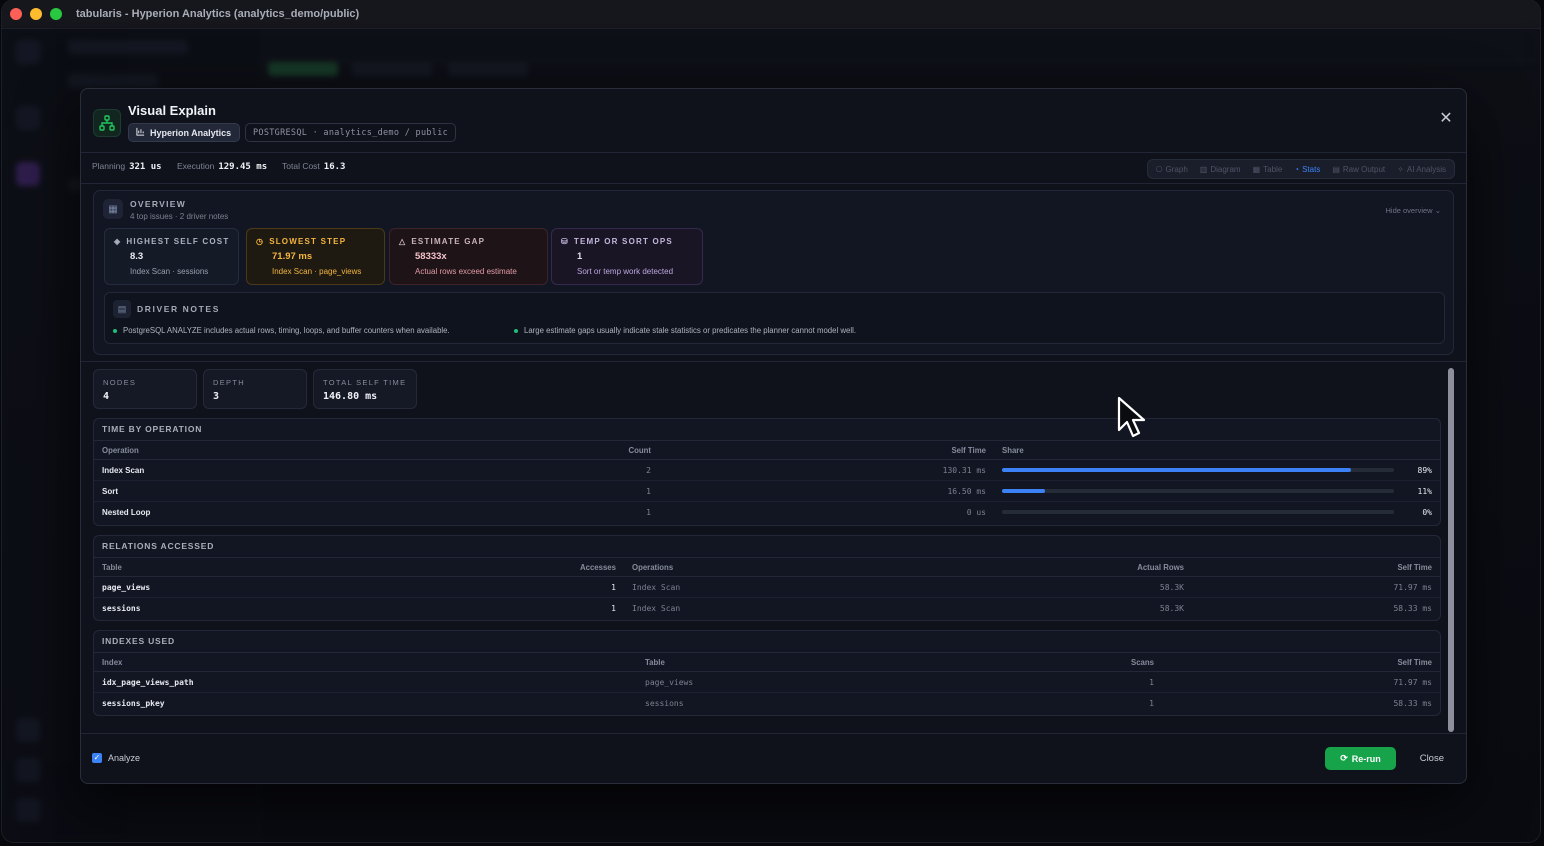 This screenshot has width=1544, height=846. What do you see at coordinates (260, 241) in the screenshot?
I see `clock-icon: ◷` at bounding box center [260, 241].